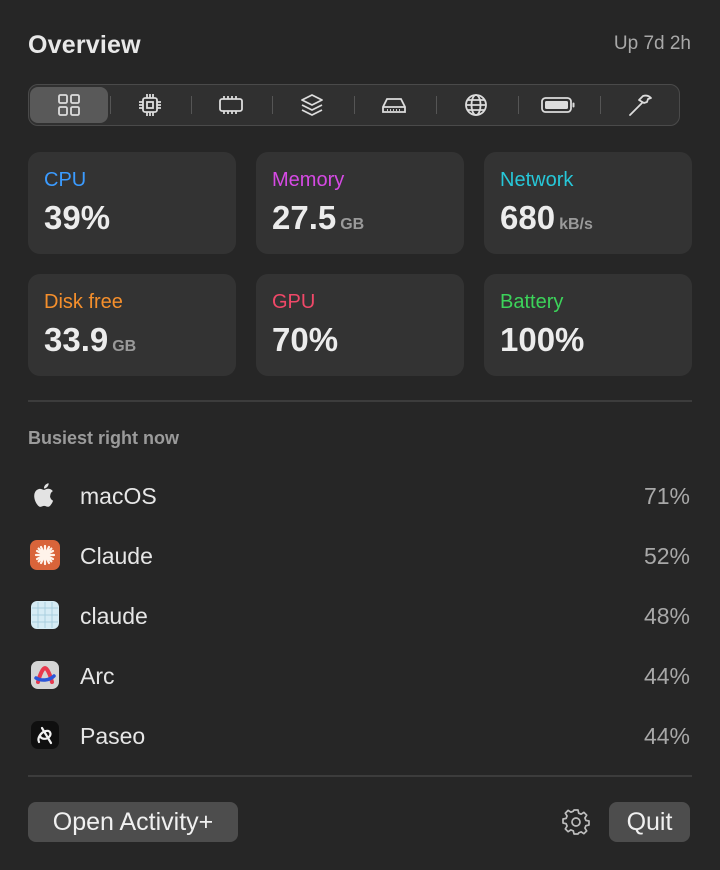 Image resolution: width=720 pixels, height=870 pixels. What do you see at coordinates (360, 615) in the screenshot?
I see `process-row-claude-cli: claude 48%` at bounding box center [360, 615].